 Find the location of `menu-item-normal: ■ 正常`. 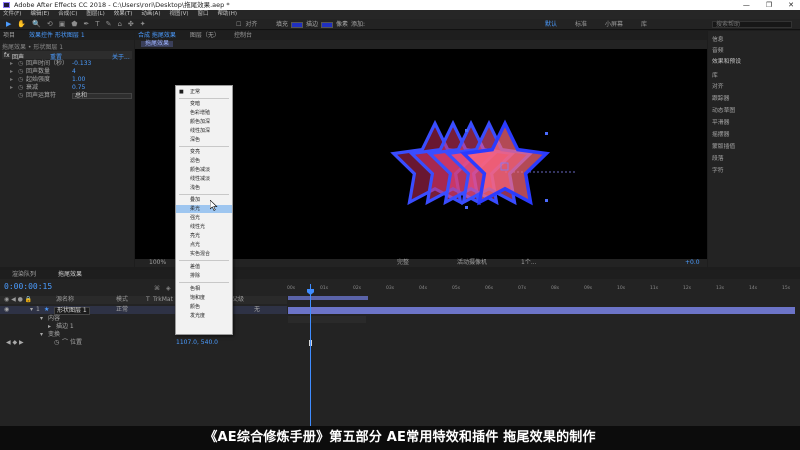

menu-item-normal: ■ 正常 is located at coordinates (204, 92).